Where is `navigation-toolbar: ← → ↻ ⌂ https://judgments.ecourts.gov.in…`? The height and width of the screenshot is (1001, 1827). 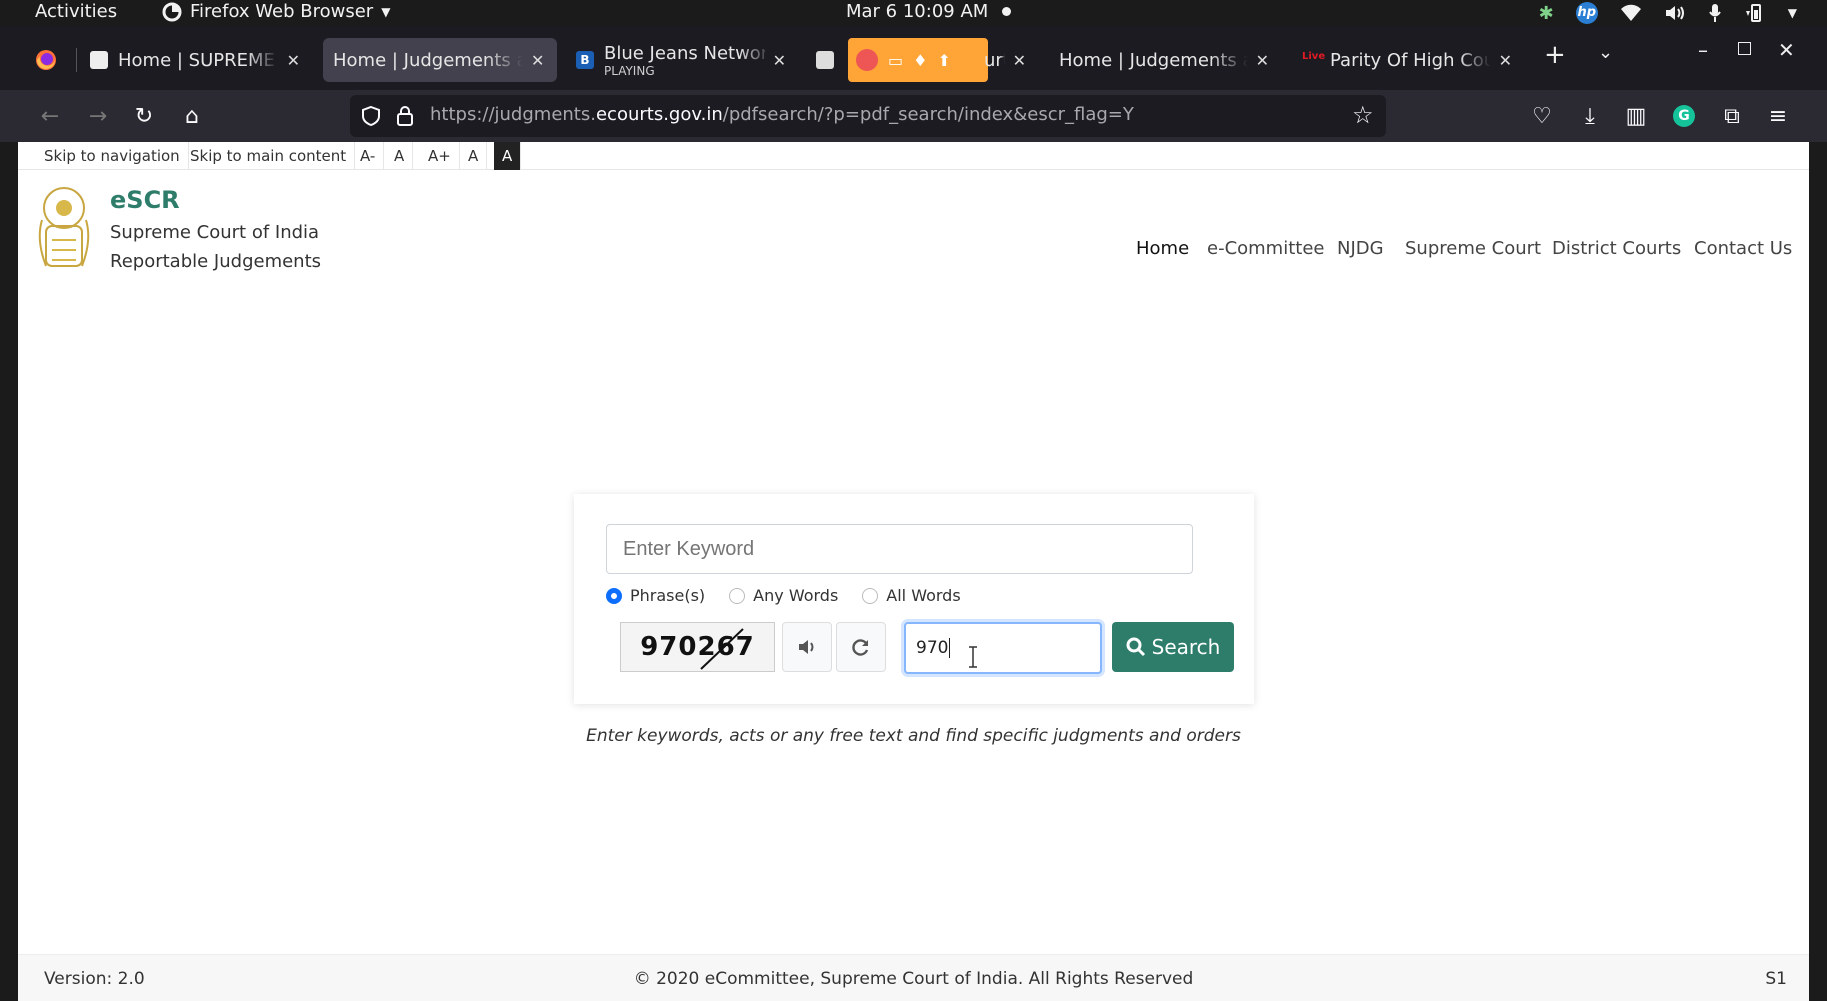 navigation-toolbar: ← → ↻ ⌂ https://judgments.ecourts.gov.in… is located at coordinates (913, 116).